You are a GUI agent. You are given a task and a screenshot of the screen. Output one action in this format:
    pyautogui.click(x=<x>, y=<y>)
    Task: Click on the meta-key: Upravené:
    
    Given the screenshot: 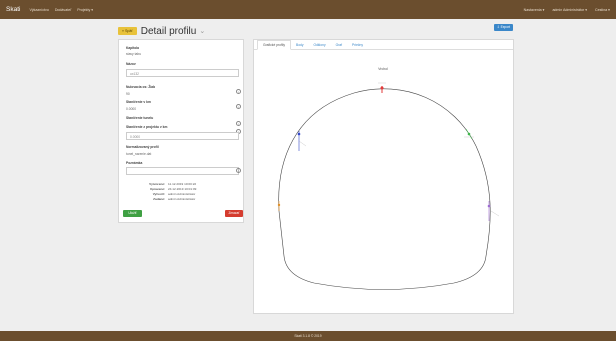 What is the action you would take?
    pyautogui.click(x=157, y=189)
    